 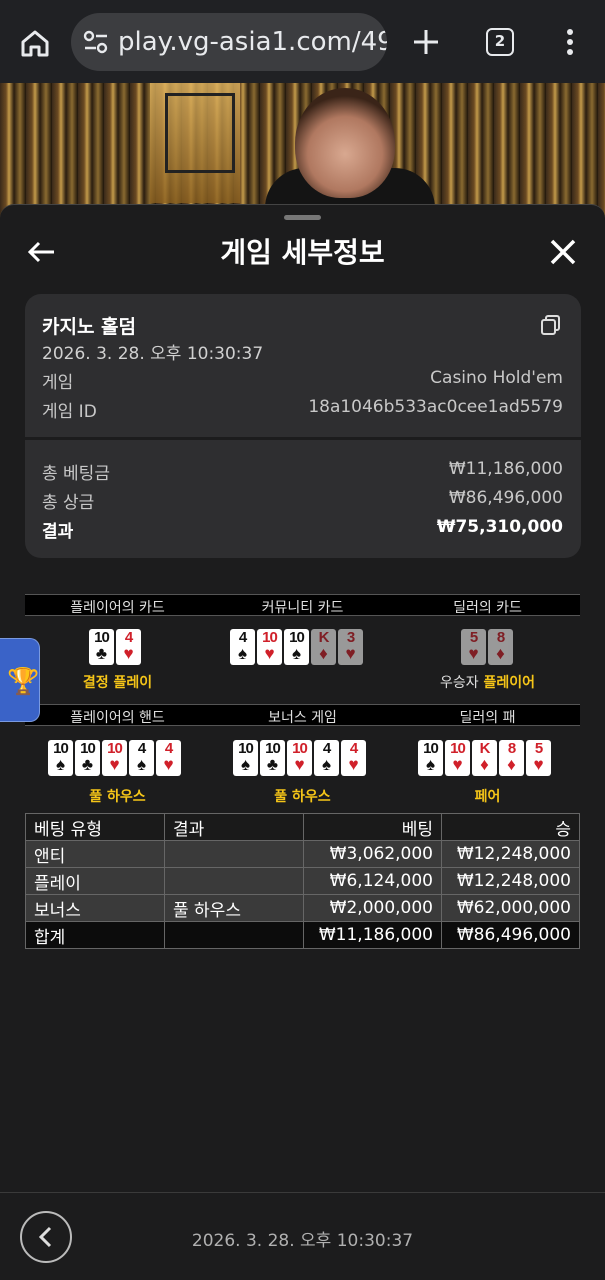 I want to click on cell-win: ₩62,000,000, so click(x=510, y=908).